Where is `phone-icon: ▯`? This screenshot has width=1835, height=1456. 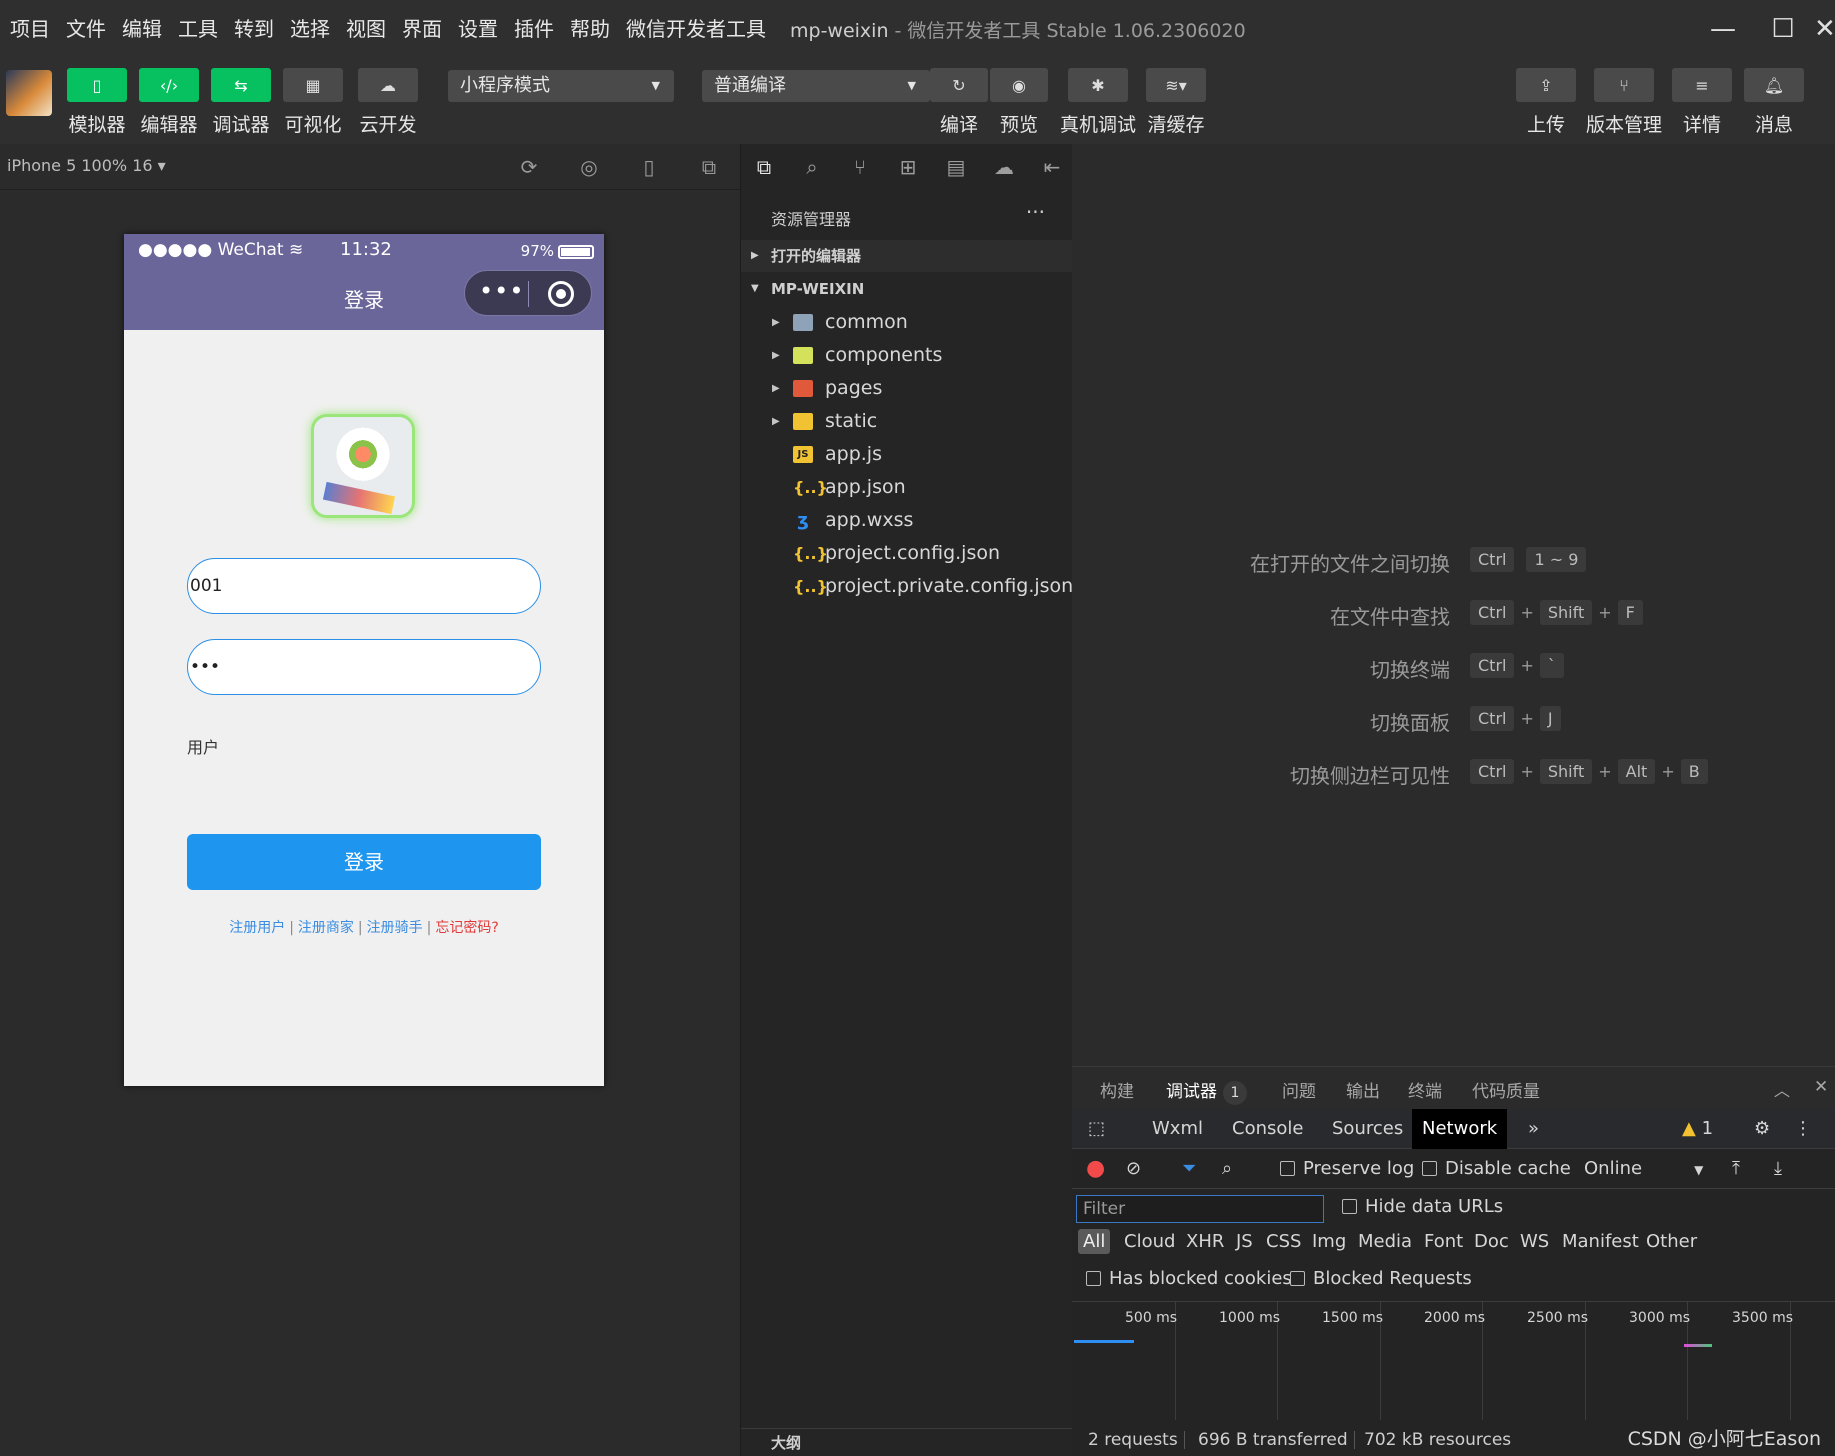
phone-icon: ▯ is located at coordinates (649, 167).